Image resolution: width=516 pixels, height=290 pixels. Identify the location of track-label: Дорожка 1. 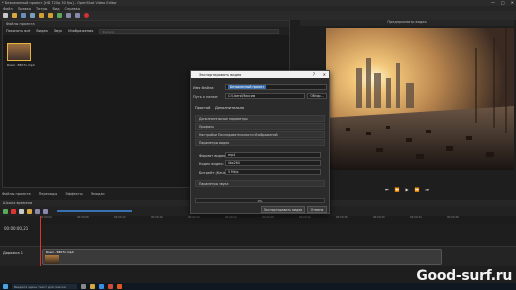
(13, 253).